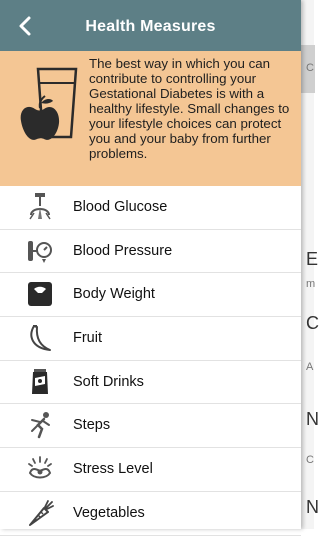  I want to click on background-text: m, so click(311, 284).